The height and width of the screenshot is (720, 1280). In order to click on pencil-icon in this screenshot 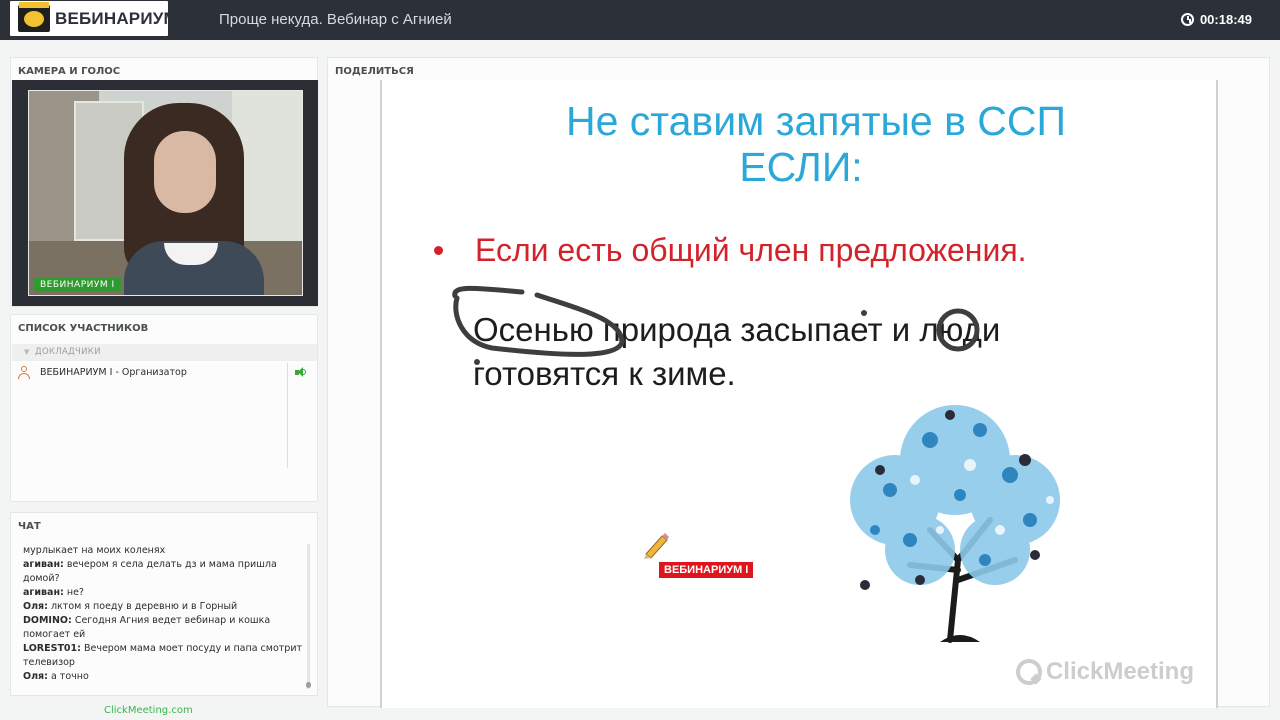, I will do `click(656, 546)`.